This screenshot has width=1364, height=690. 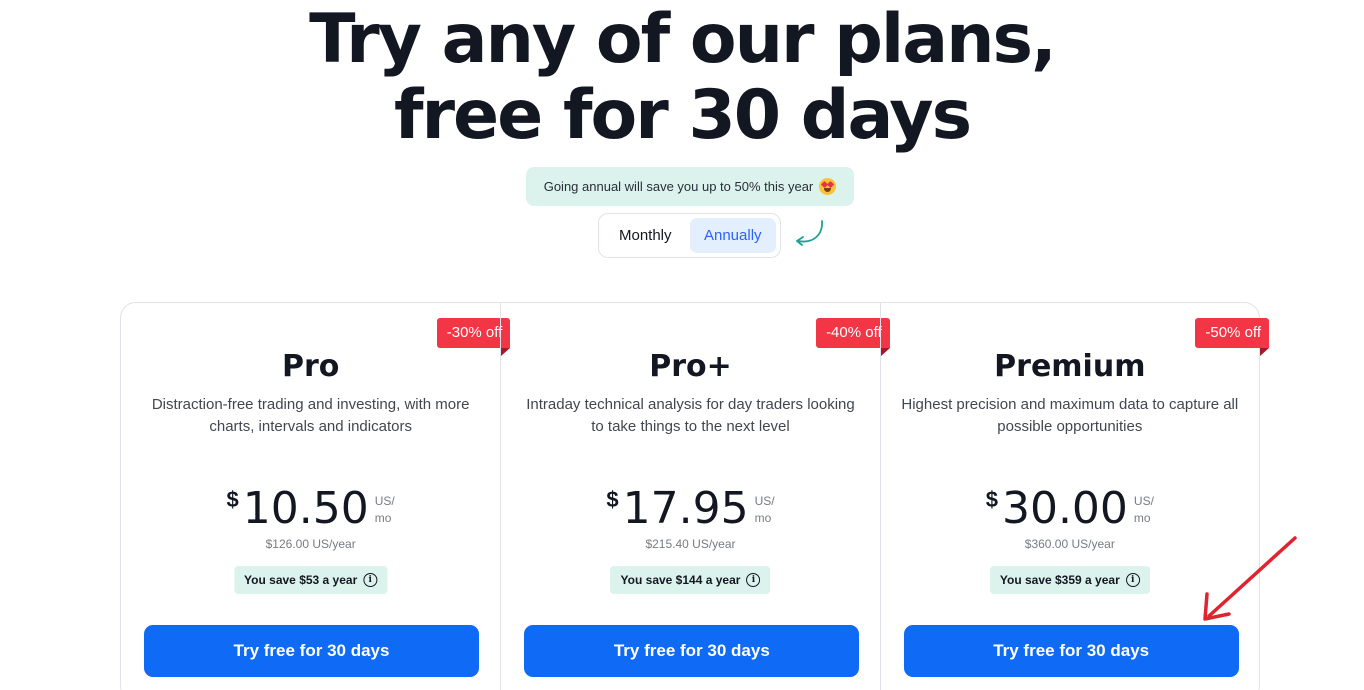 I want to click on price-amount: 10.50, so click(x=305, y=508).